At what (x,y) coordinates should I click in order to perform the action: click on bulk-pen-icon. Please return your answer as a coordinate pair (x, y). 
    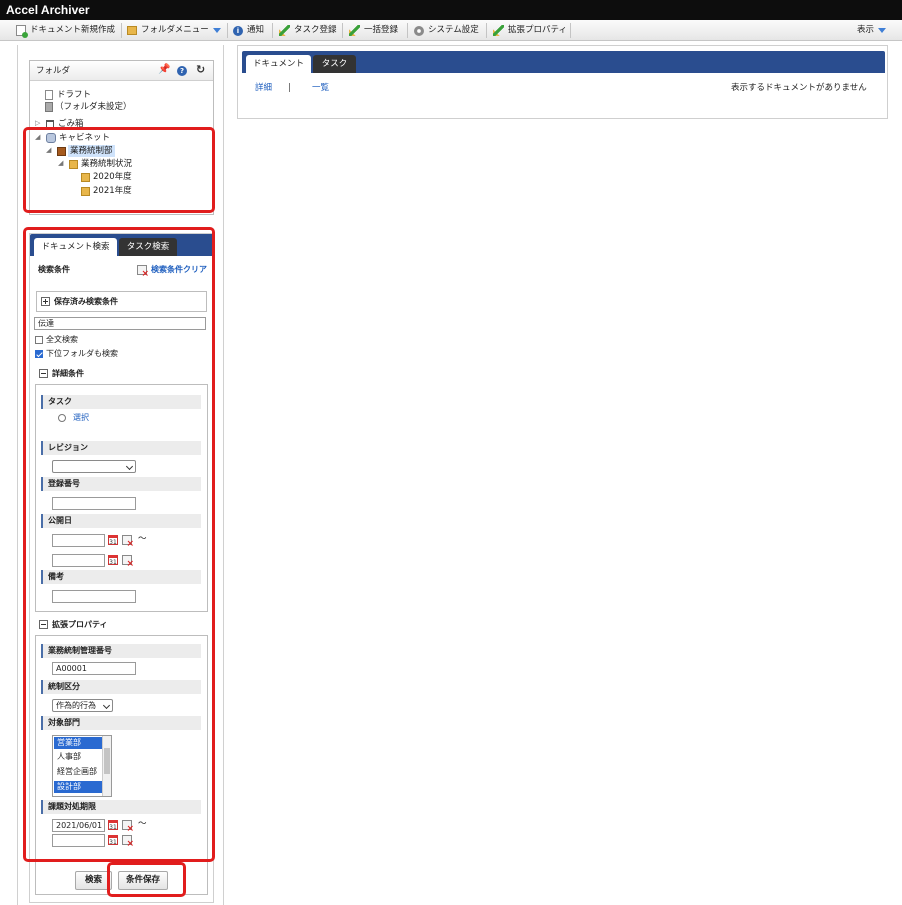
    Looking at the image, I should click on (354, 30).